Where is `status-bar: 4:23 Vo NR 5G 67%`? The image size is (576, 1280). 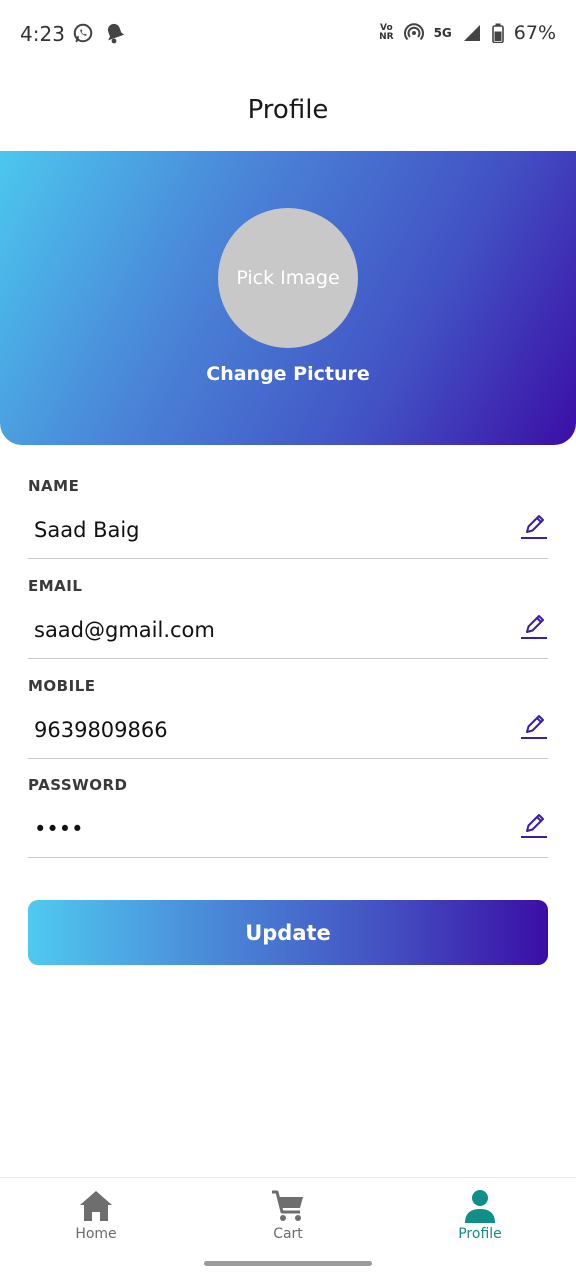
status-bar: 4:23 Vo NR 5G 67% is located at coordinates (288, 35).